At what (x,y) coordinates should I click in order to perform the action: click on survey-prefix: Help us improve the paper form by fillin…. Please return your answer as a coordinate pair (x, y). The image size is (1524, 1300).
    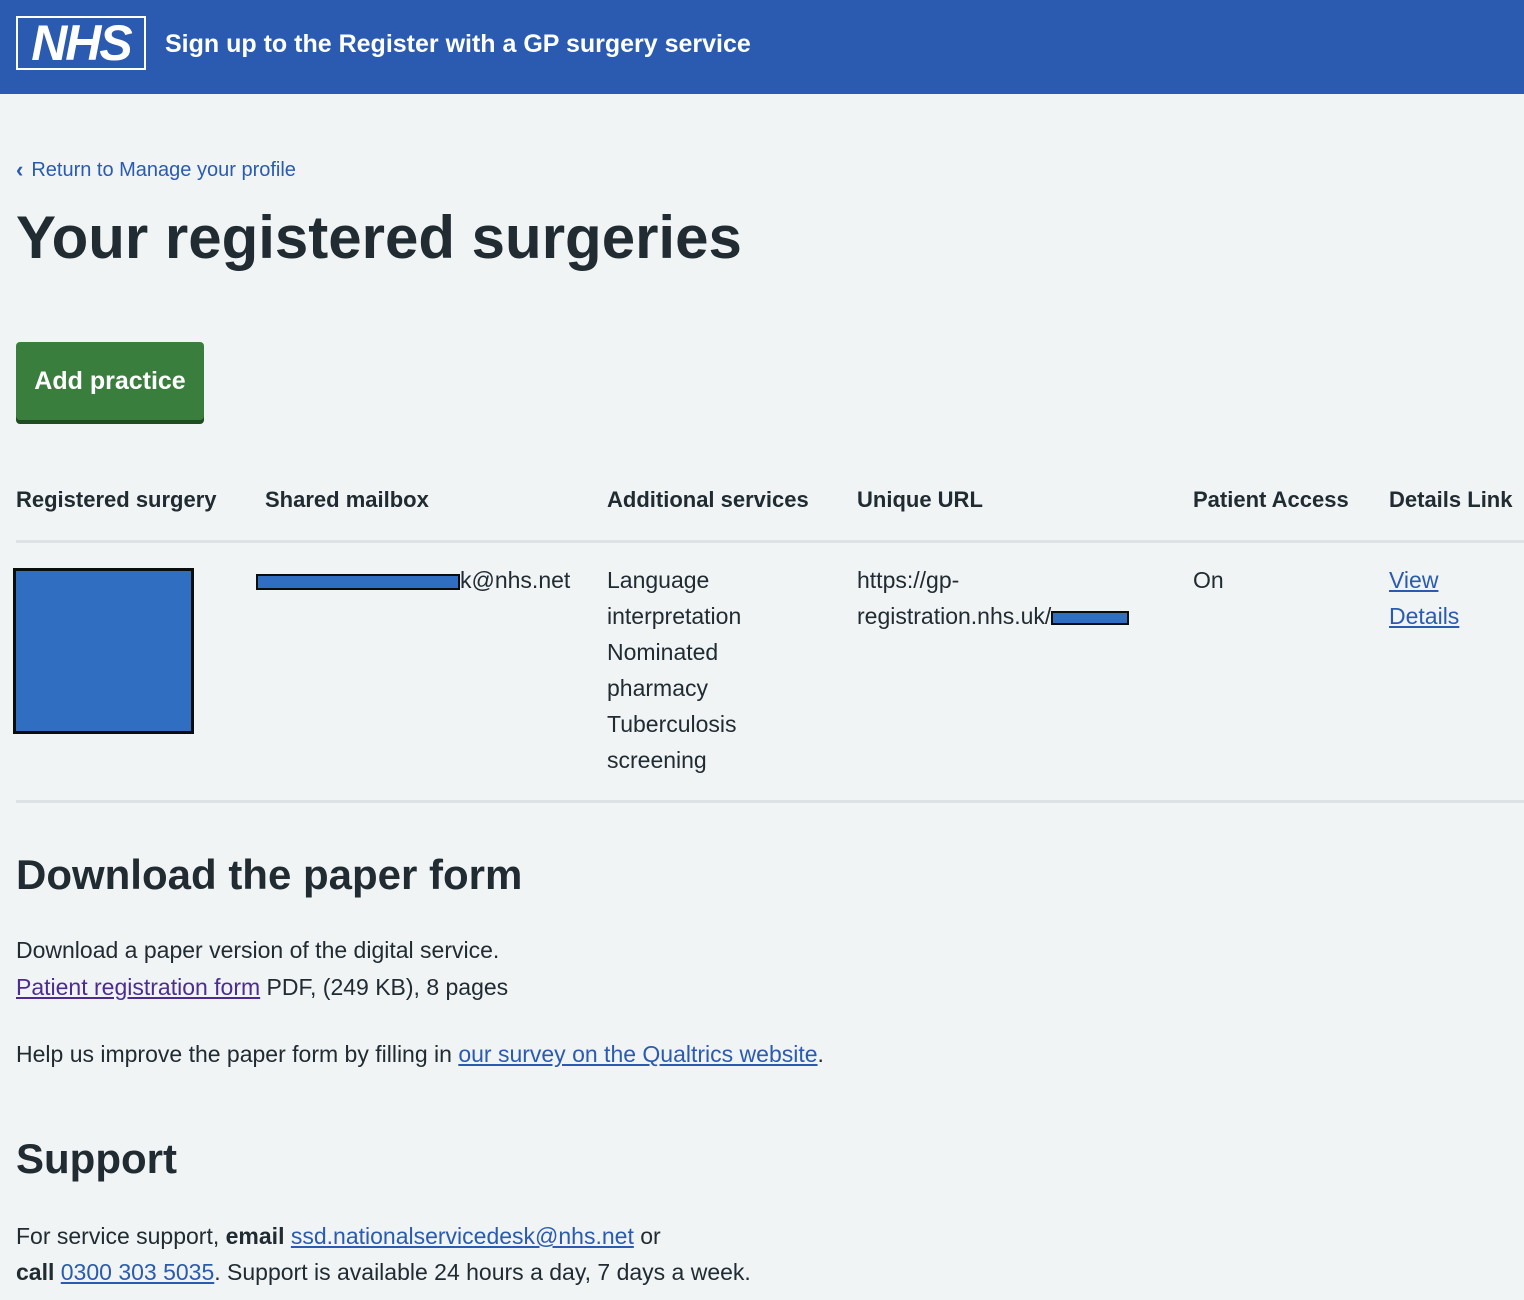
    Looking at the image, I should click on (237, 1054).